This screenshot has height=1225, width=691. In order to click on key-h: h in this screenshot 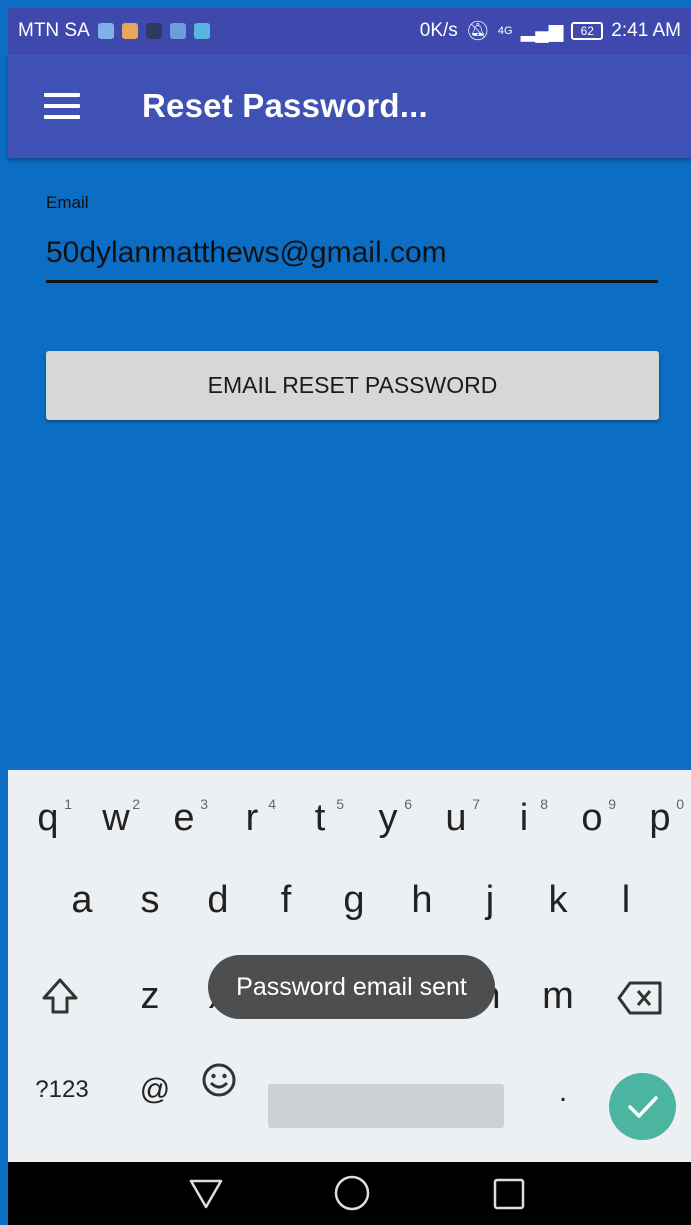, I will do `click(422, 900)`.